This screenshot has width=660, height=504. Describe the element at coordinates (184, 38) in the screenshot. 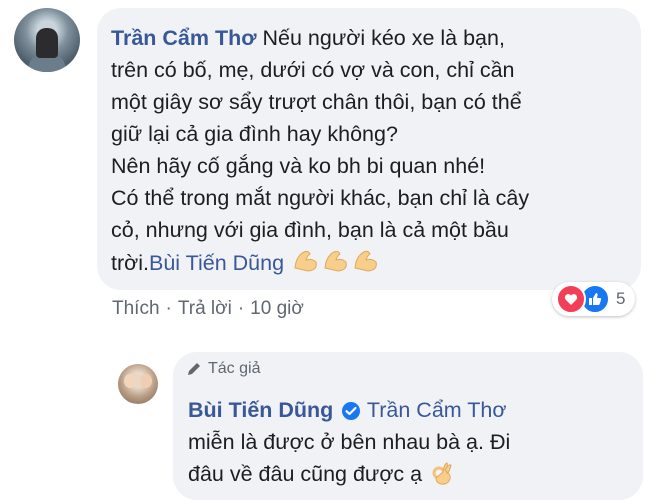

I see `comment-author-name: Trần Cẩm Thơ` at that location.